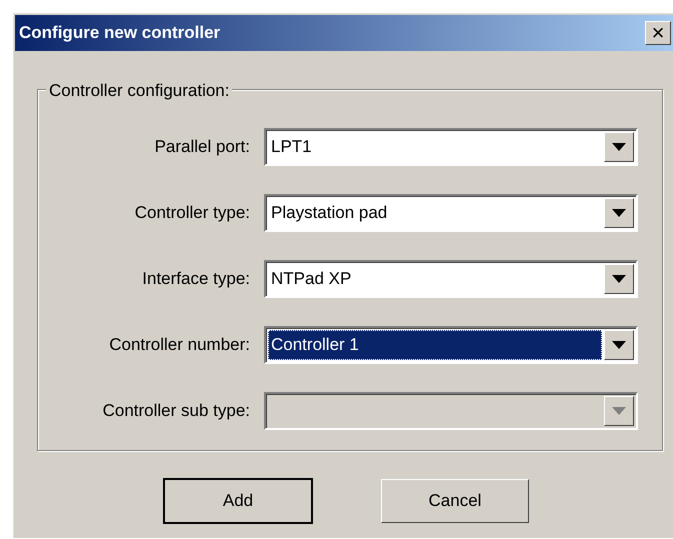 The image size is (673, 539). What do you see at coordinates (176, 411) in the screenshot?
I see `field-label: Controller sub type:` at bounding box center [176, 411].